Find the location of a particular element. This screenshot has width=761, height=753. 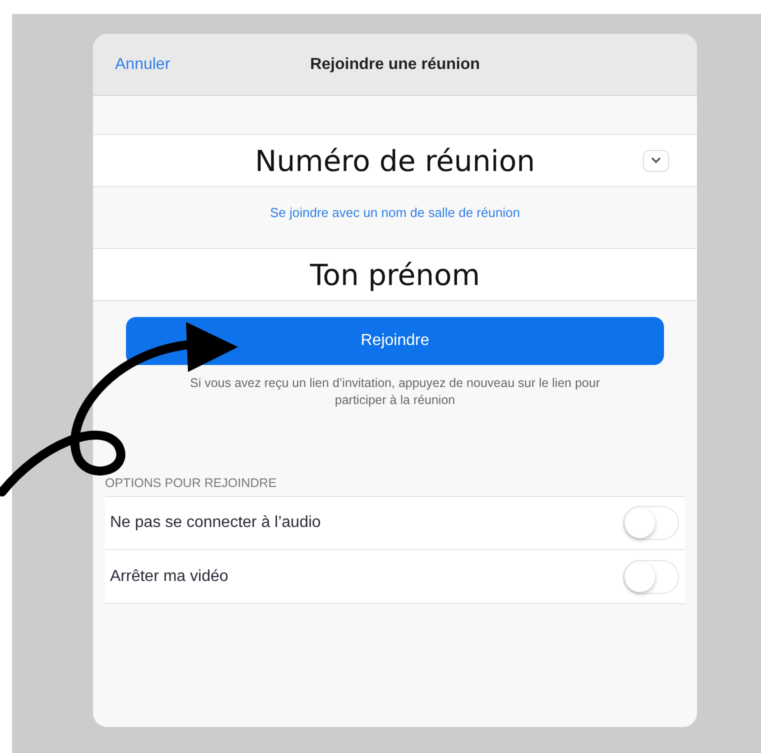

chevron-down-icon is located at coordinates (656, 160).